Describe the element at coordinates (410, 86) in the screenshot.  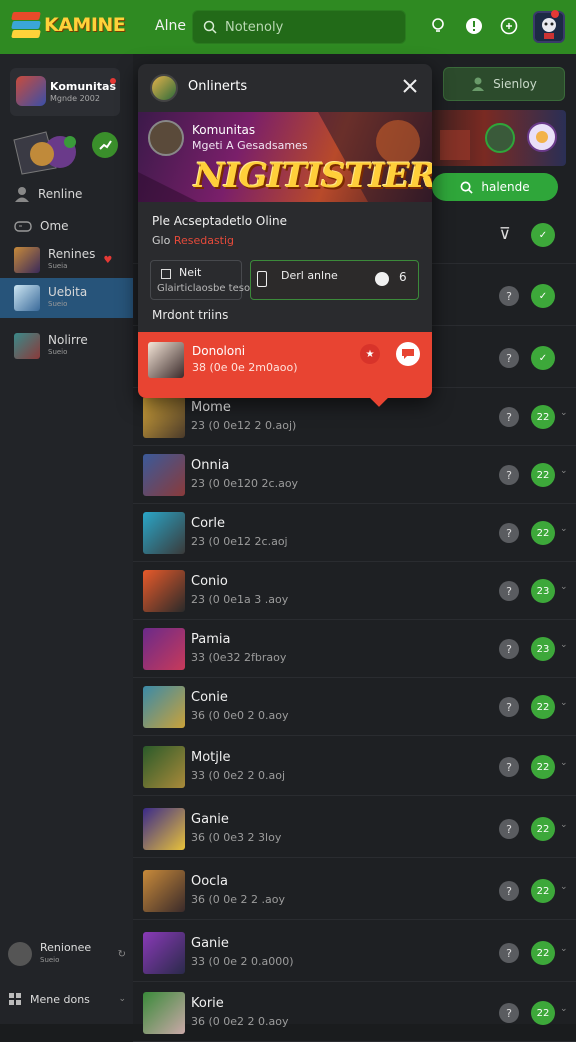
I see `close-icon` at that location.